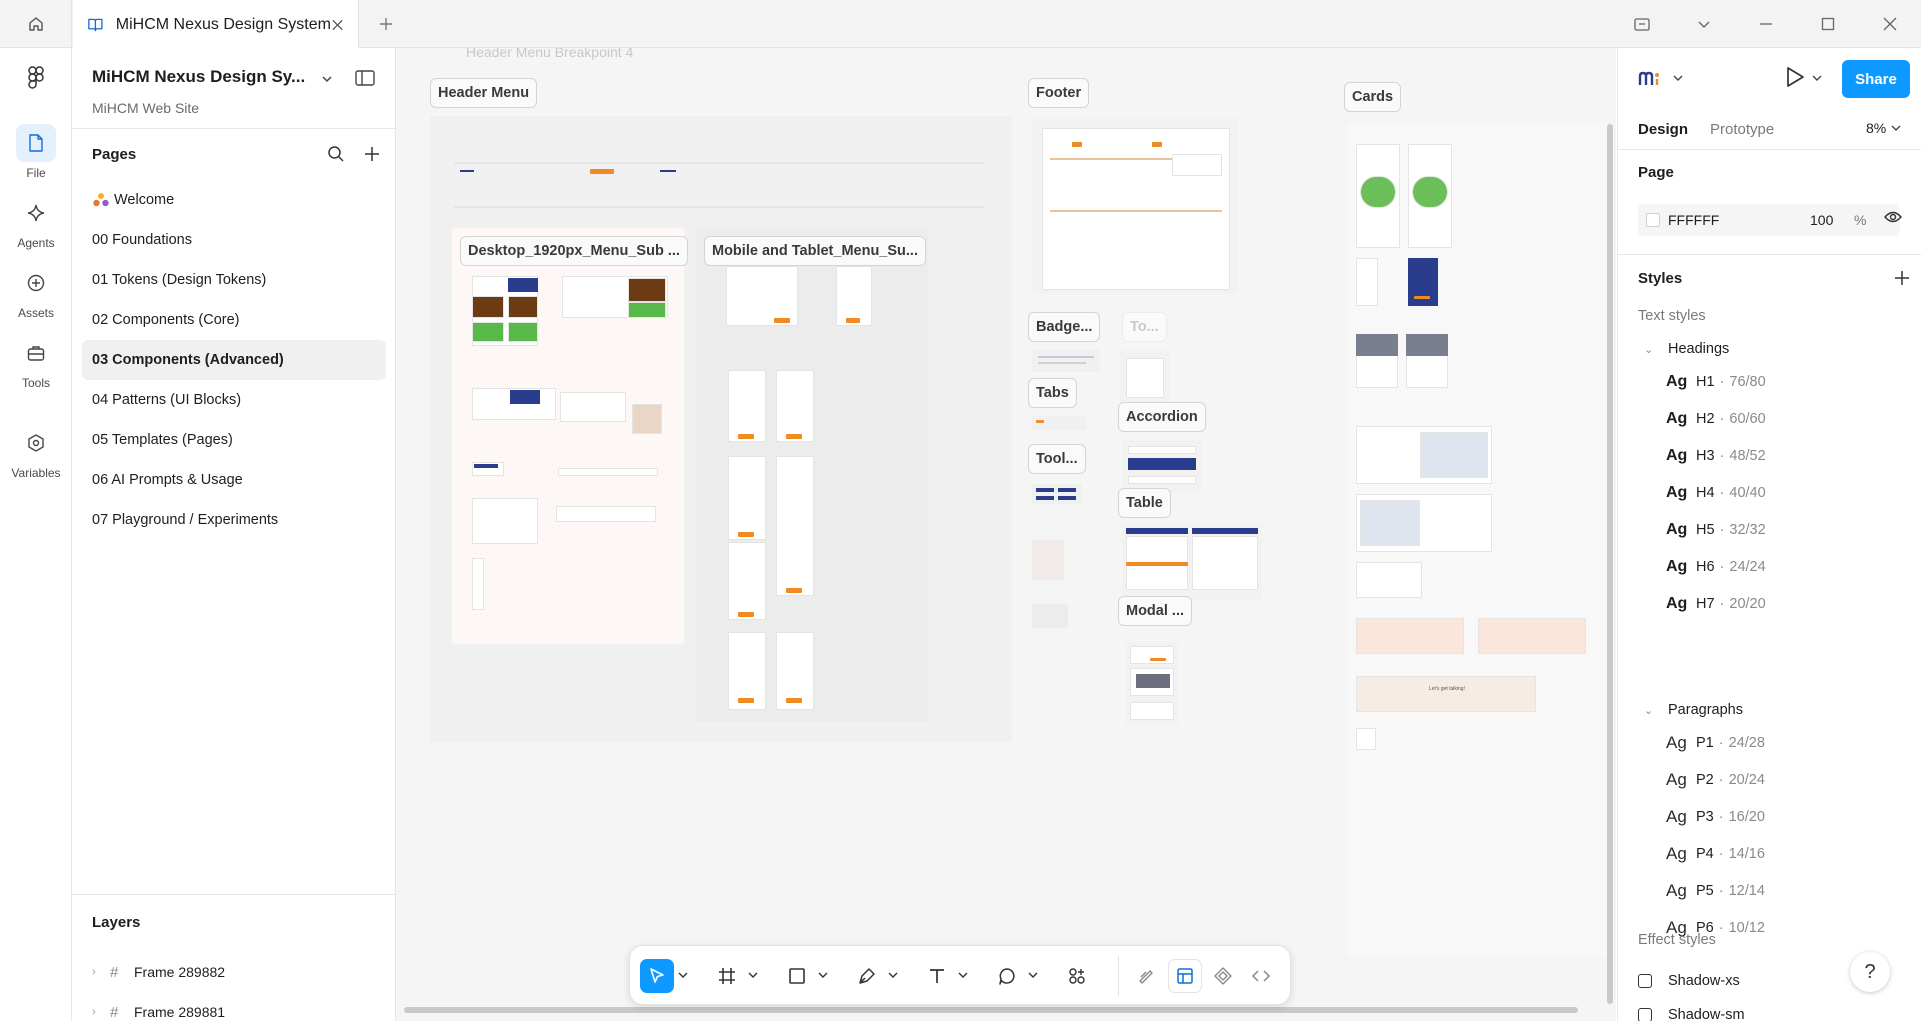  What do you see at coordinates (1373, 97) in the screenshot?
I see `section-label-cards: Cards` at bounding box center [1373, 97].